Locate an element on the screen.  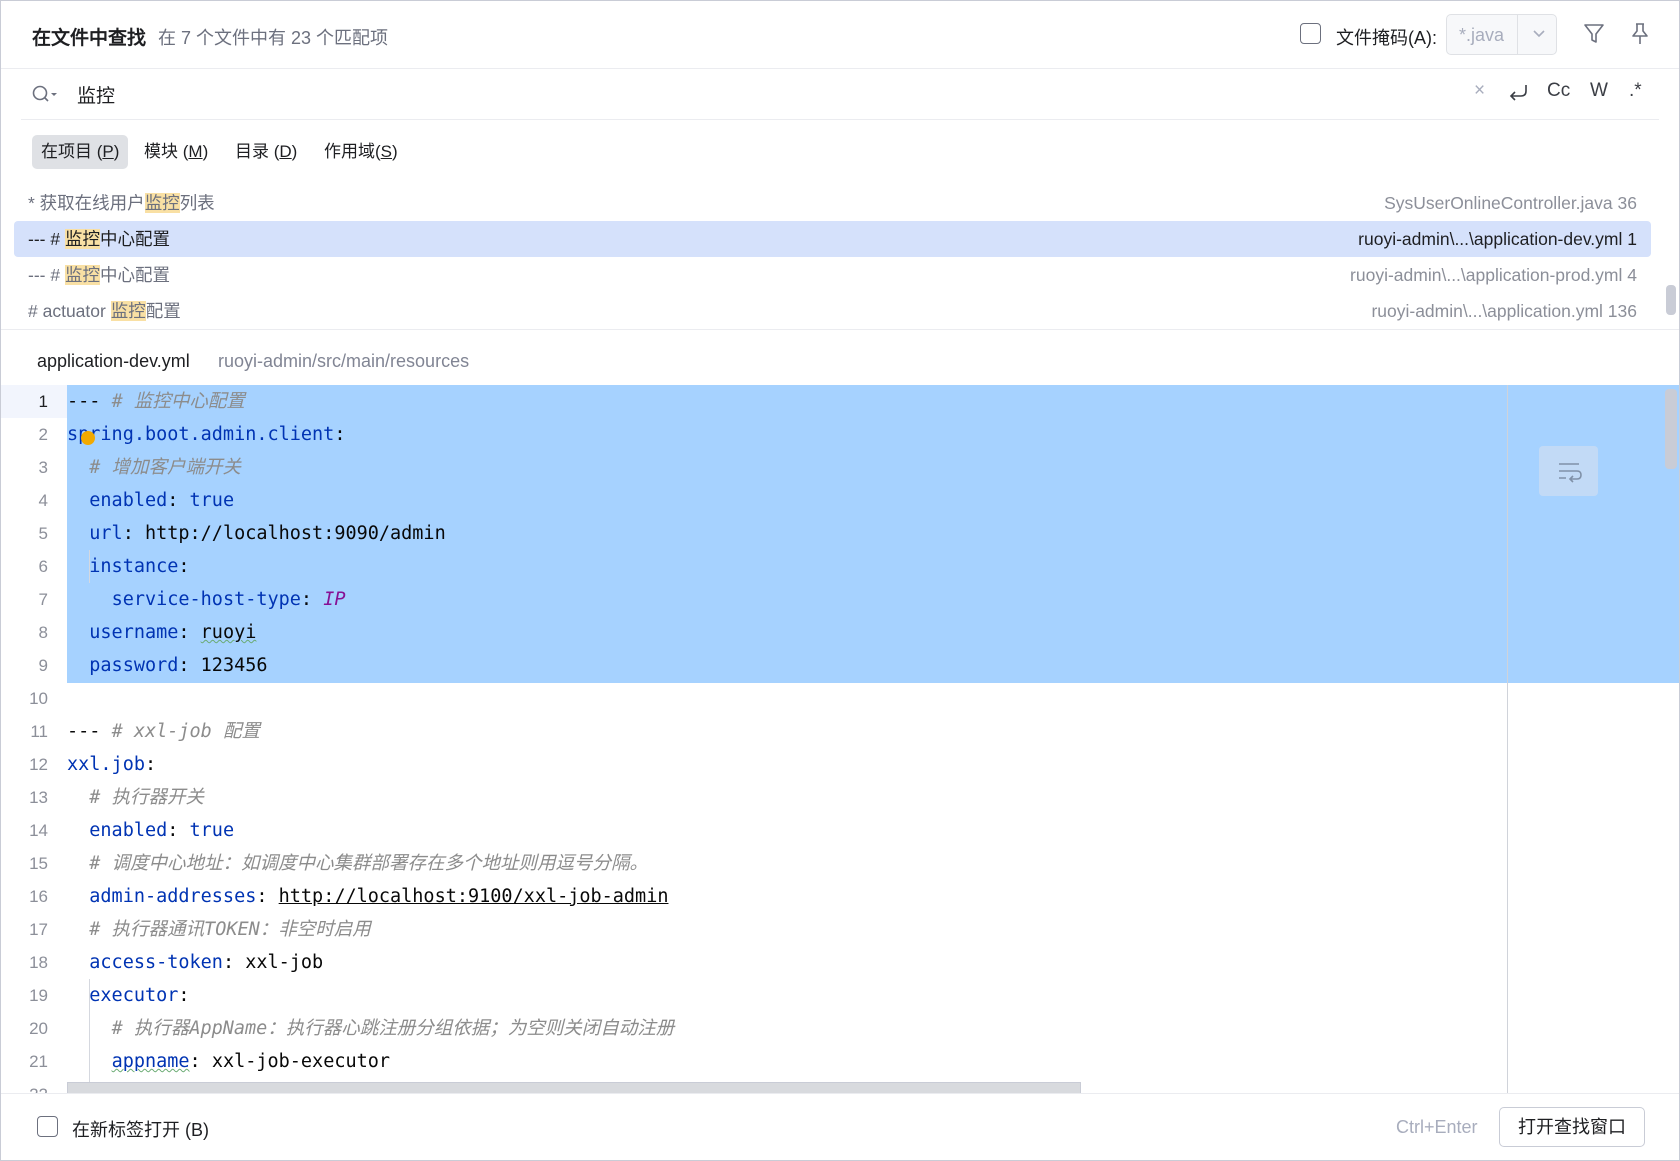
search-input is located at coordinates (527, 94).